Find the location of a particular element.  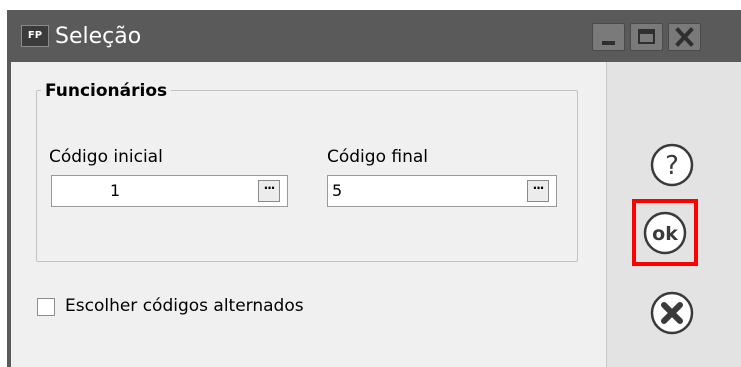

close-button is located at coordinates (684, 37).